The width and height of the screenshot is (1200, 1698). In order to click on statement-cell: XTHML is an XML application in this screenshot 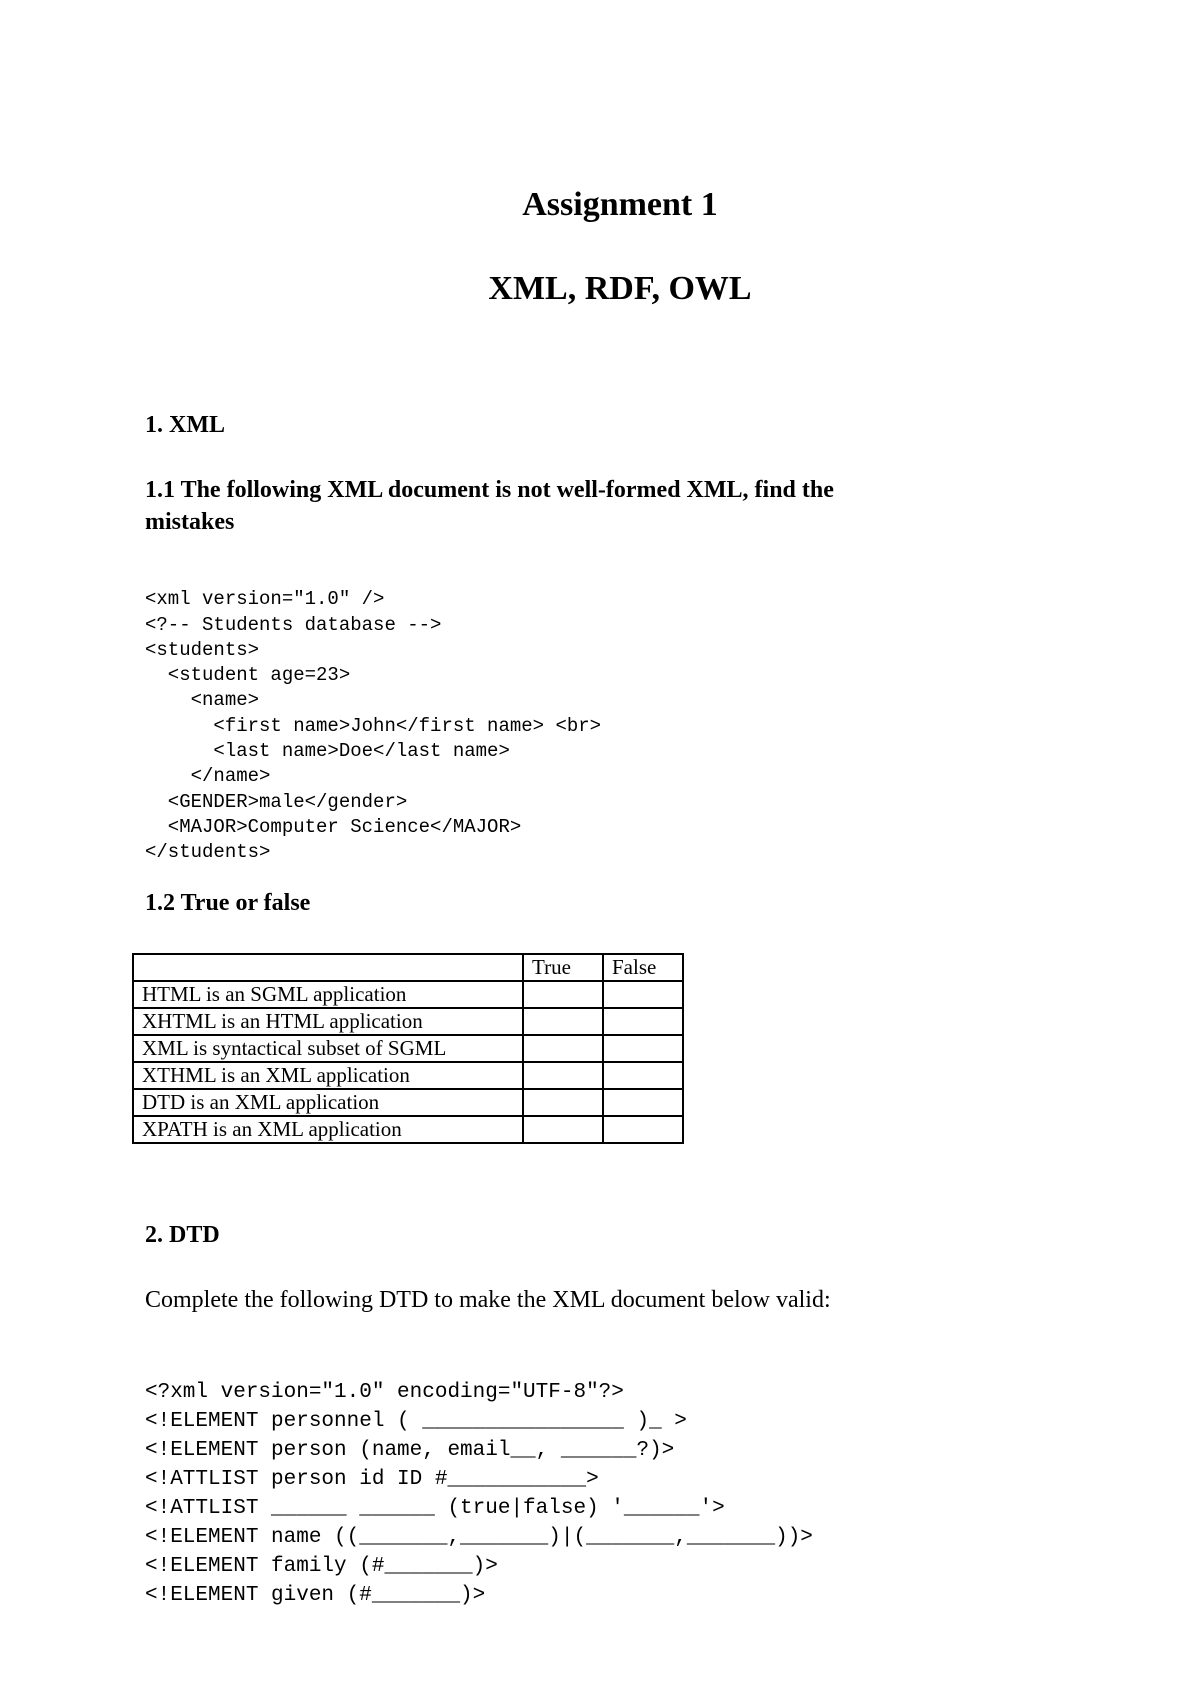, I will do `click(328, 1075)`.